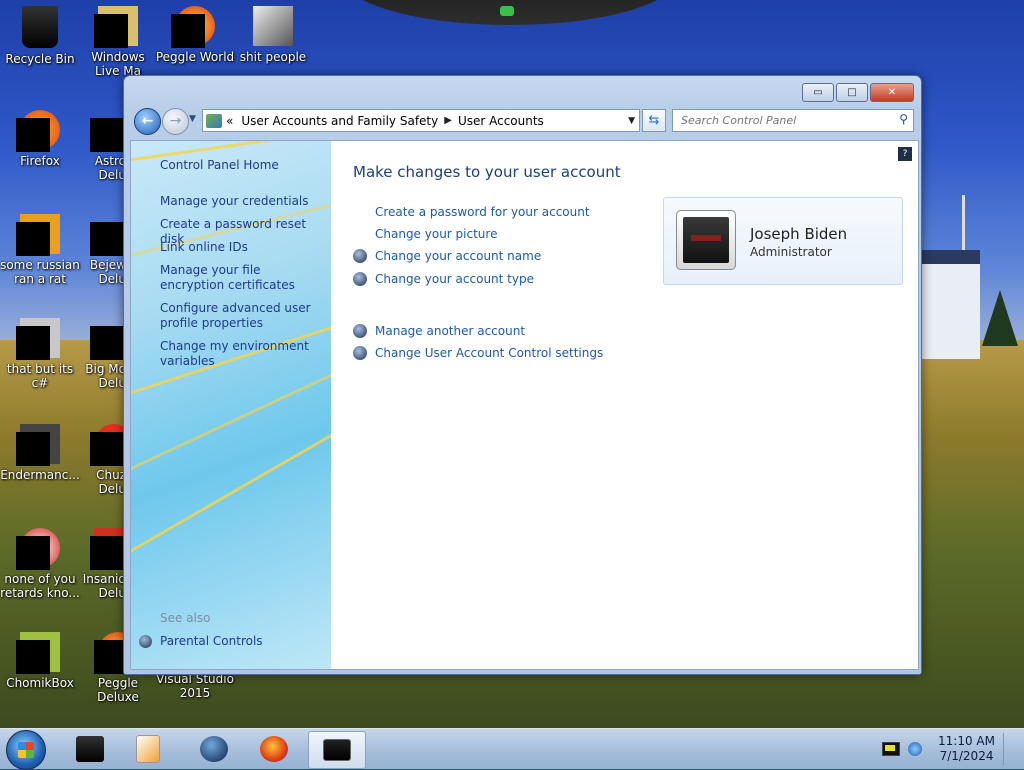  Describe the element at coordinates (1000, 318) in the screenshot. I see `wallpaper-tree` at that location.